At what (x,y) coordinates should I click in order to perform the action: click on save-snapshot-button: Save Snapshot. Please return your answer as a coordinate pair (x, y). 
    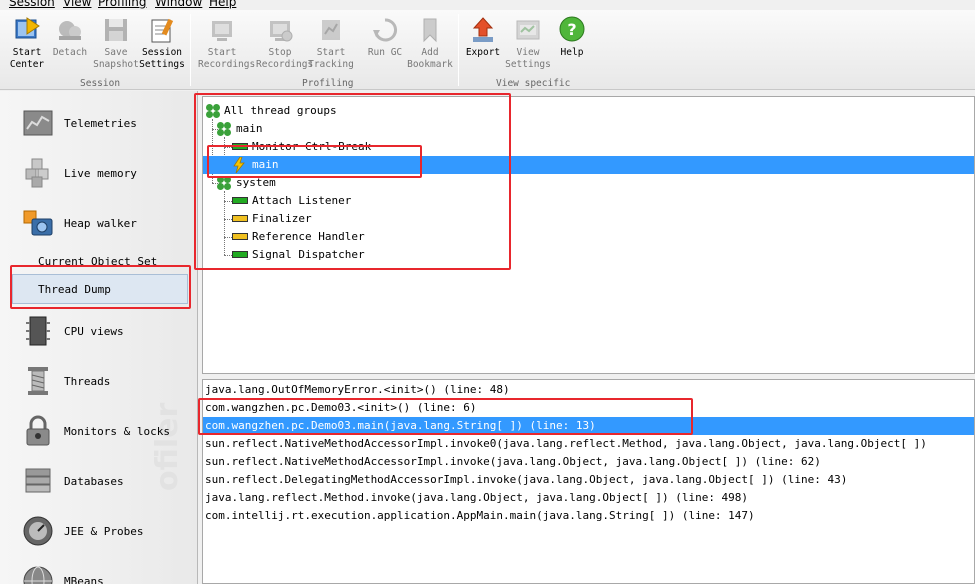
    Looking at the image, I should click on (116, 46).